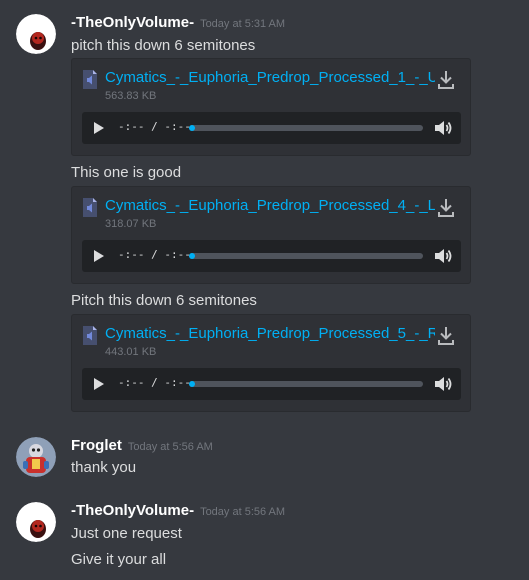  I want to click on file-size: 318.07 KB, so click(131, 224).